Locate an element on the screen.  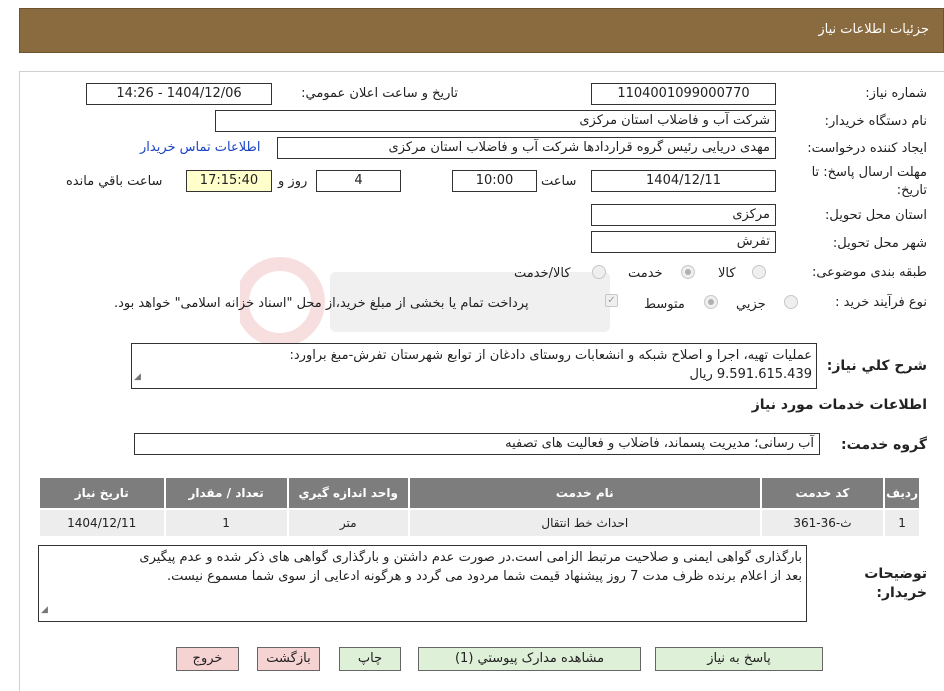
cell-name: احداث خط انتقال is located at coordinates (584, 523).